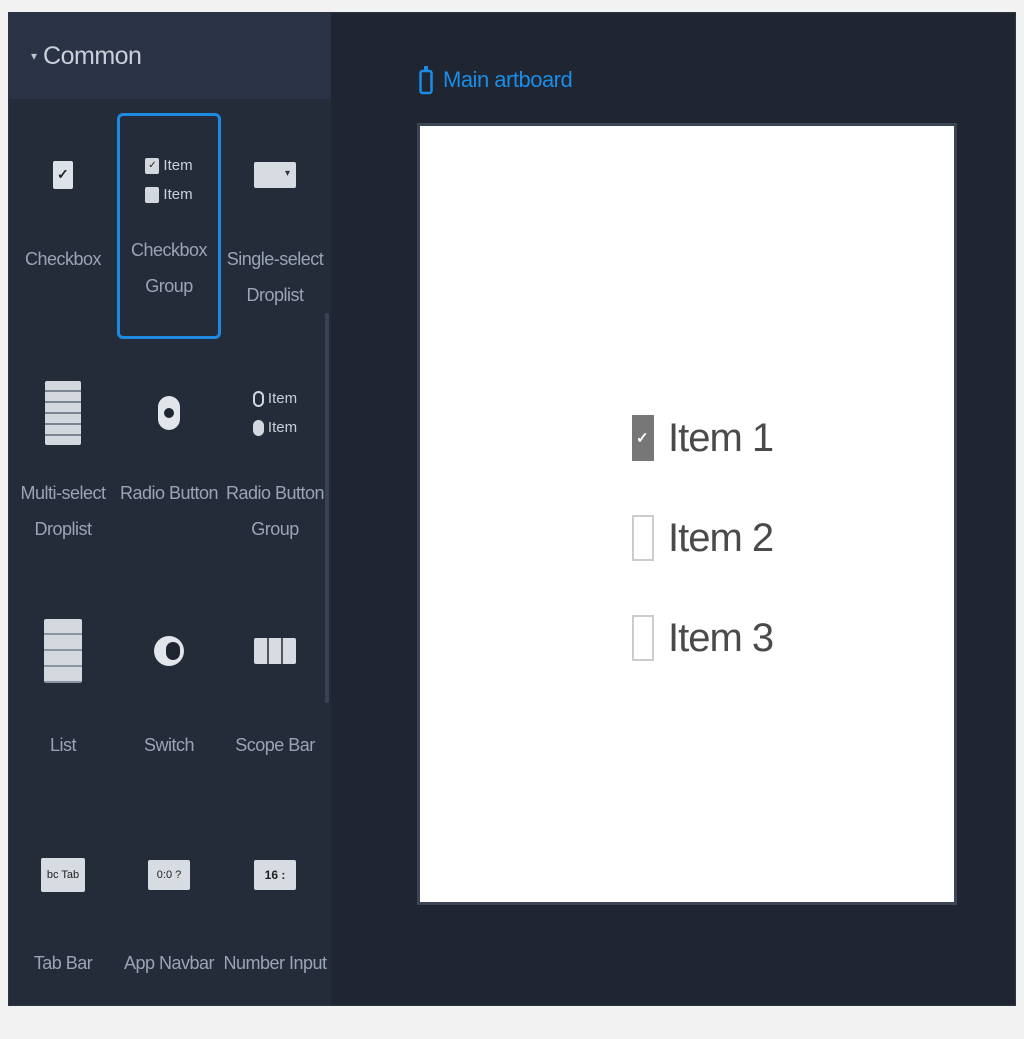  Describe the element at coordinates (275, 457) in the screenshot. I see `component-radio-button-group: Item Item Radio Button Group` at that location.